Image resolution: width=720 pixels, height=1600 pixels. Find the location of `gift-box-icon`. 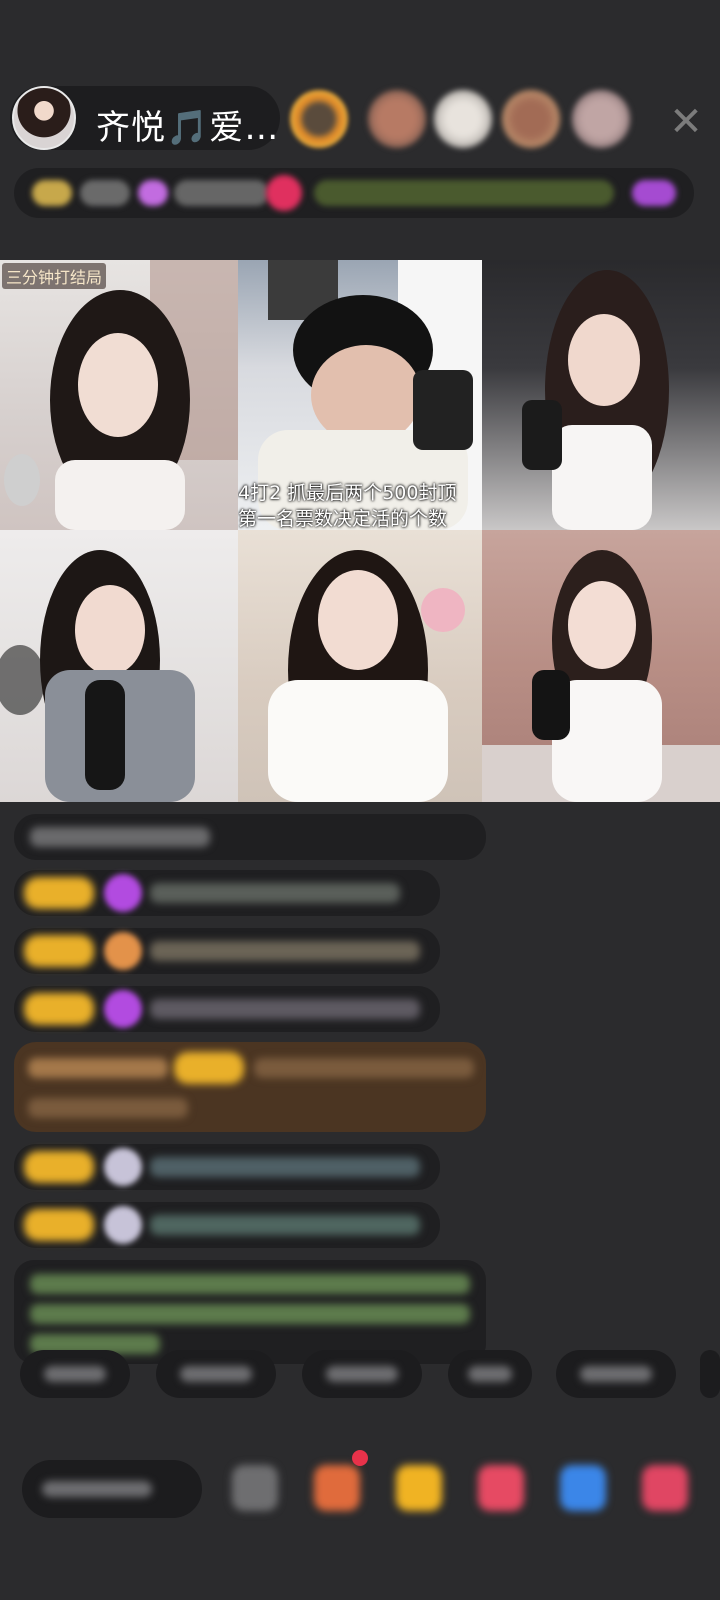

gift-box-icon is located at coordinates (419, 1488).